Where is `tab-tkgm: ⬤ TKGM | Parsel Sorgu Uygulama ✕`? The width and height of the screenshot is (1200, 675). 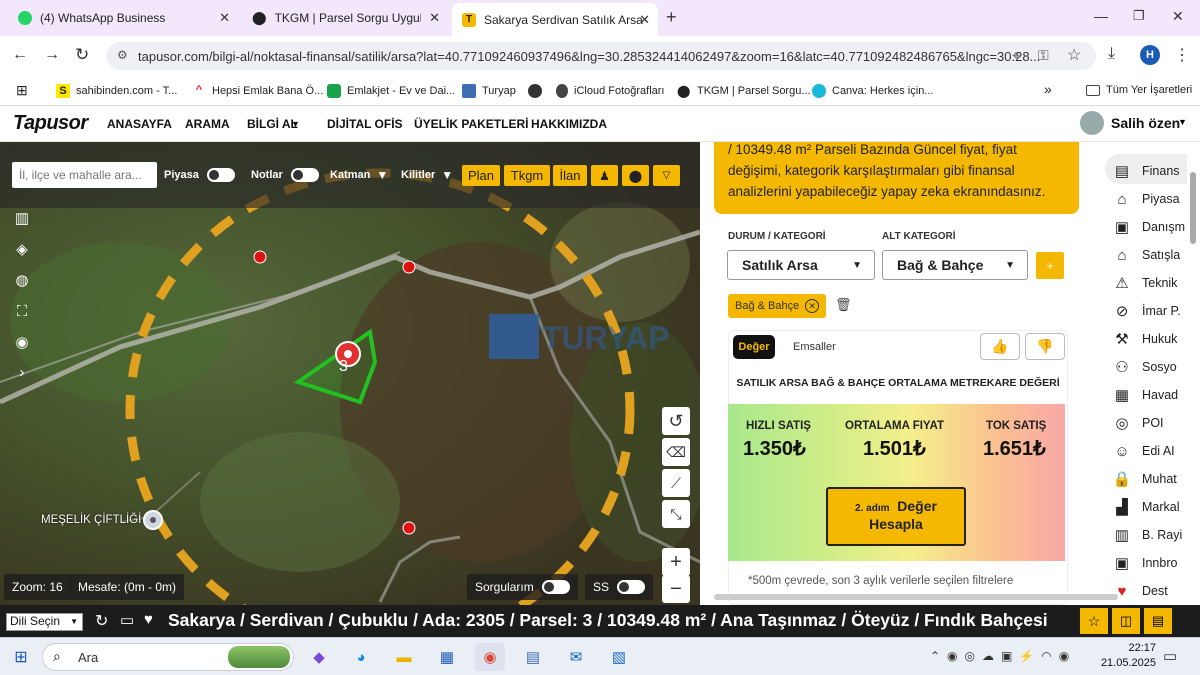 tab-tkgm: ⬤ TKGM | Parsel Sorgu Uygulama ✕ is located at coordinates (345, 18).